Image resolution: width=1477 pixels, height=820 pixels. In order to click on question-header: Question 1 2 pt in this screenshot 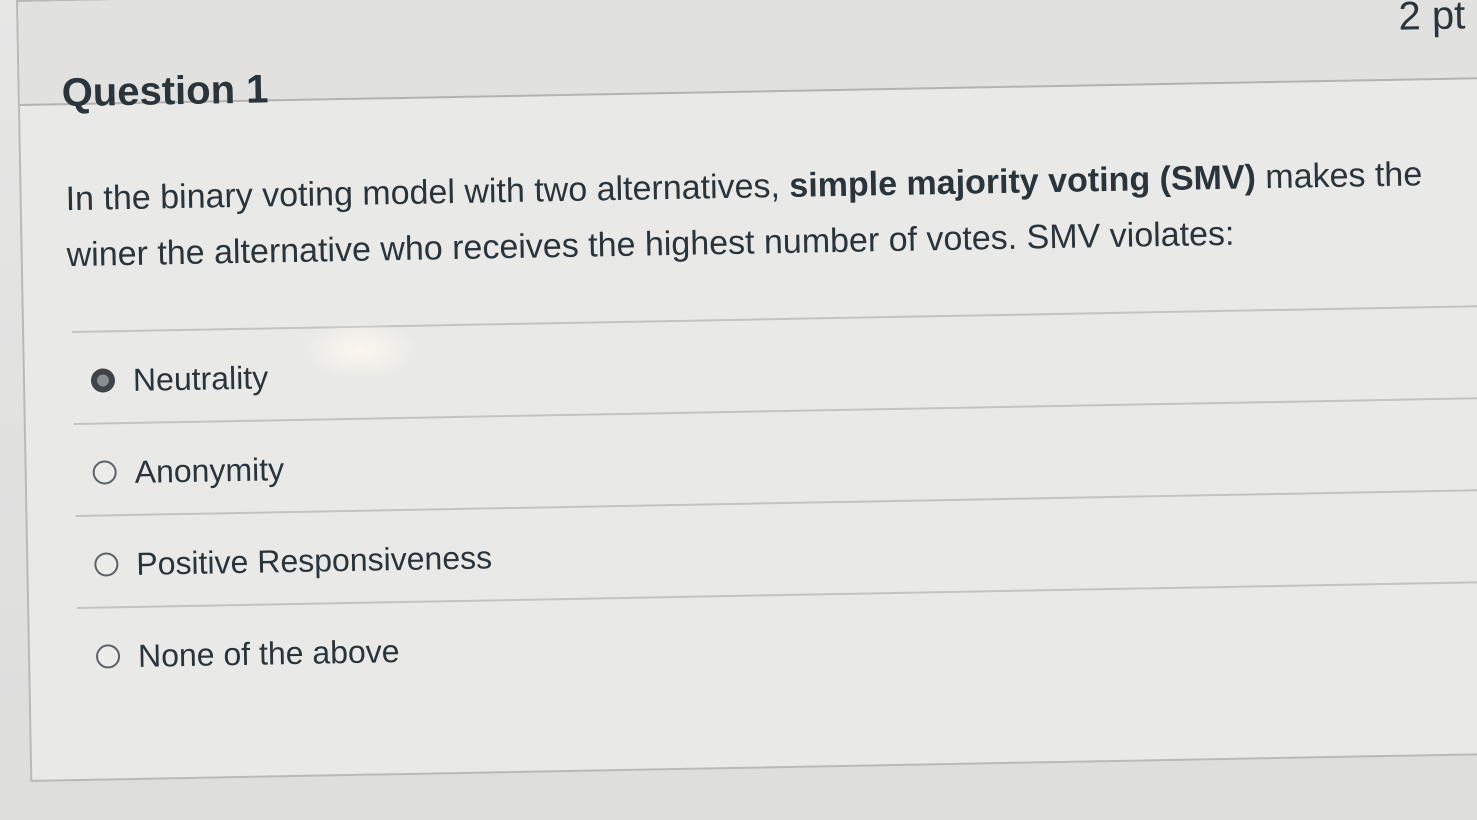, I will do `click(747, 57)`.